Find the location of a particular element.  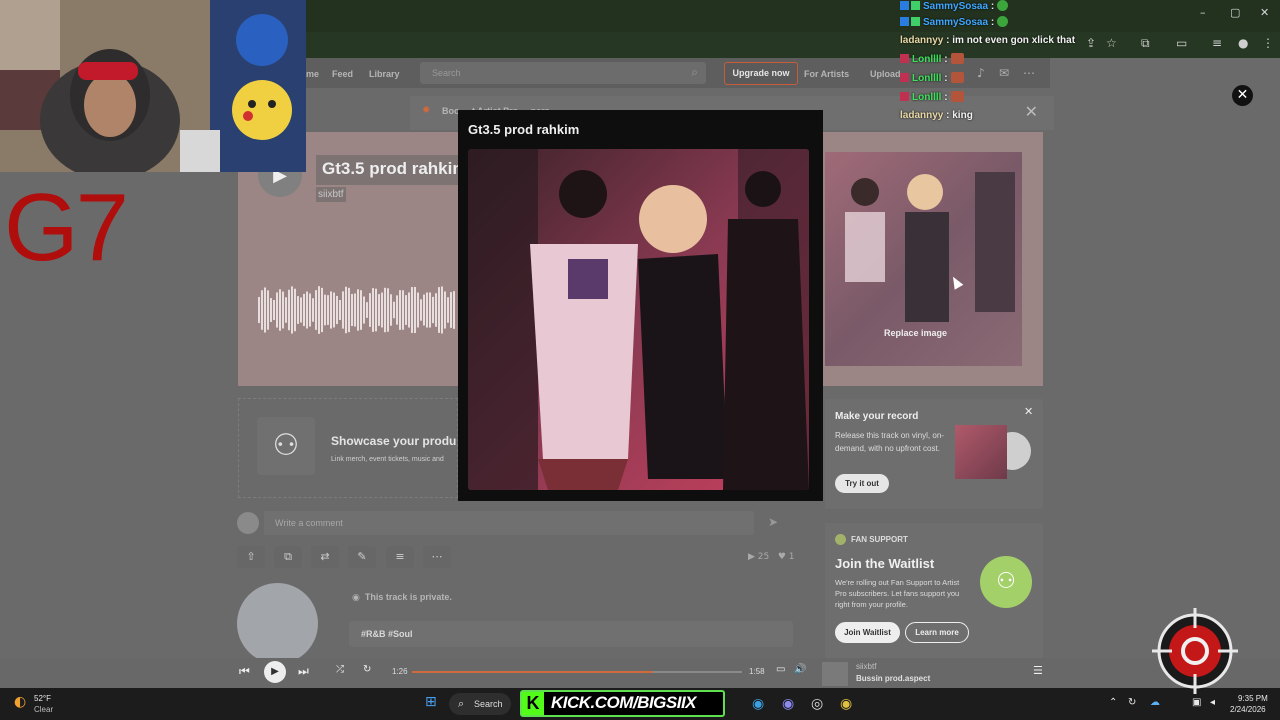

chat-message: ladannyy : im not even gon xlick that is located at coordinates (988, 40).